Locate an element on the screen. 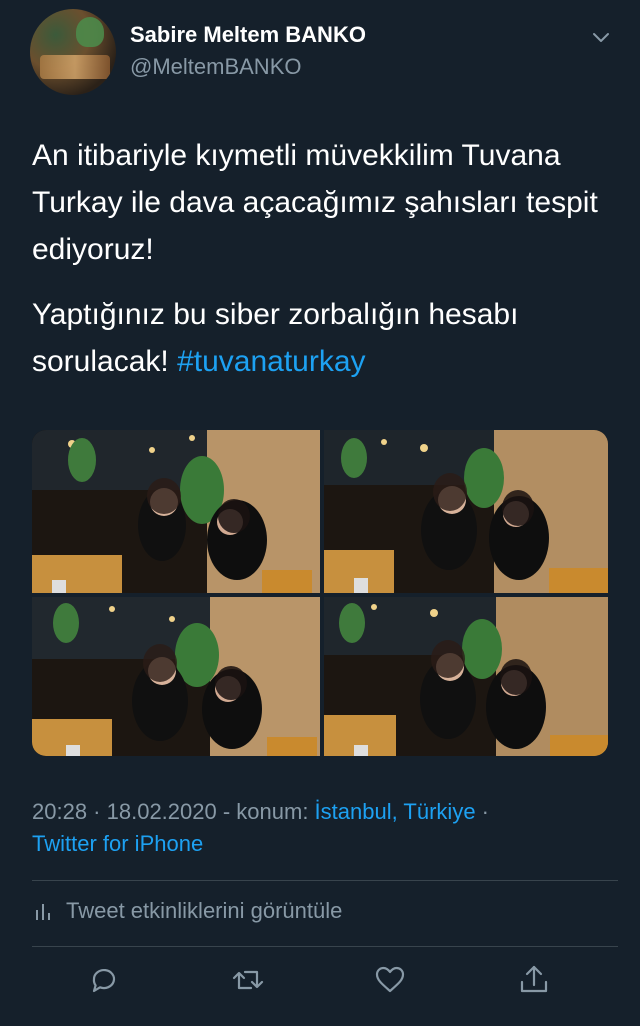  tweet-time: 20:28 is located at coordinates (59, 811).